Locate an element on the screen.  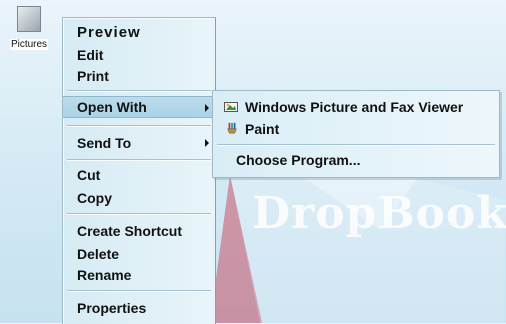
picture-file-icon is located at coordinates (29, 19).